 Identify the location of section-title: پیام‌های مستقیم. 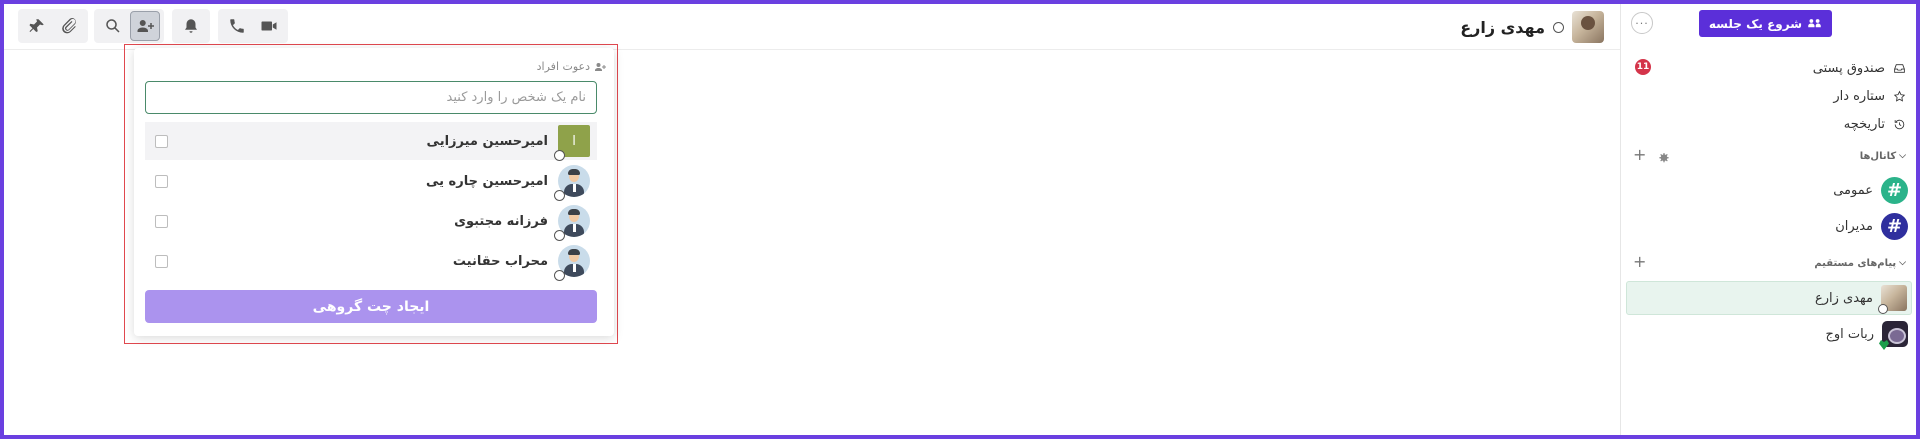
(1855, 263).